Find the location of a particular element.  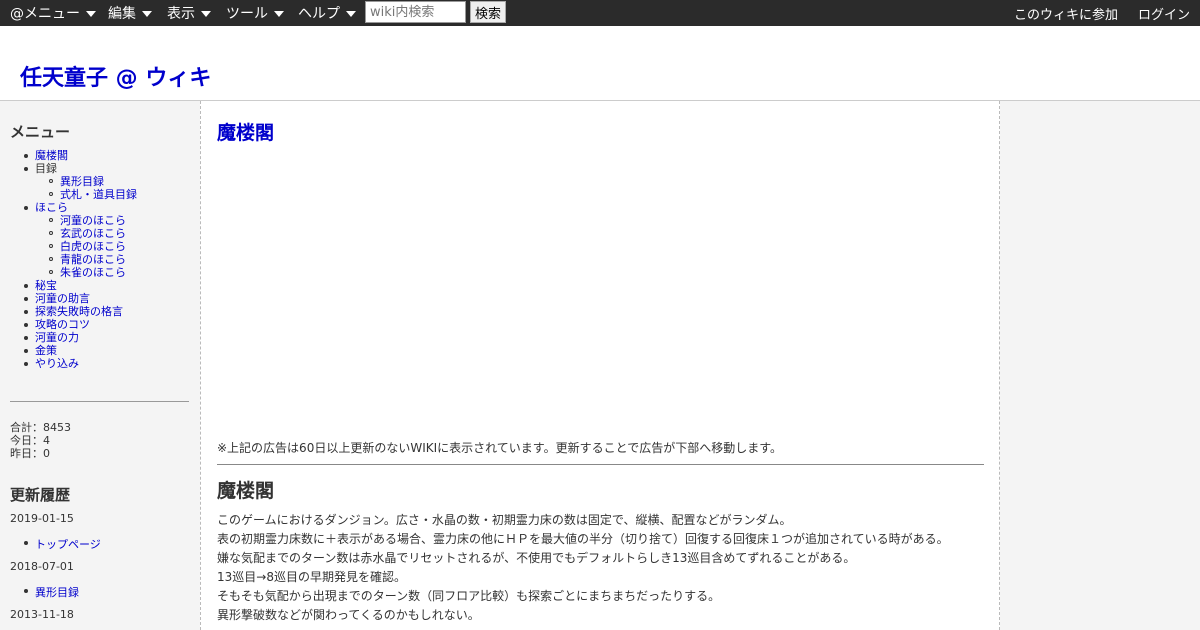

sidebar-item-kappa-advice: 河童の助言 is located at coordinates (62, 298).